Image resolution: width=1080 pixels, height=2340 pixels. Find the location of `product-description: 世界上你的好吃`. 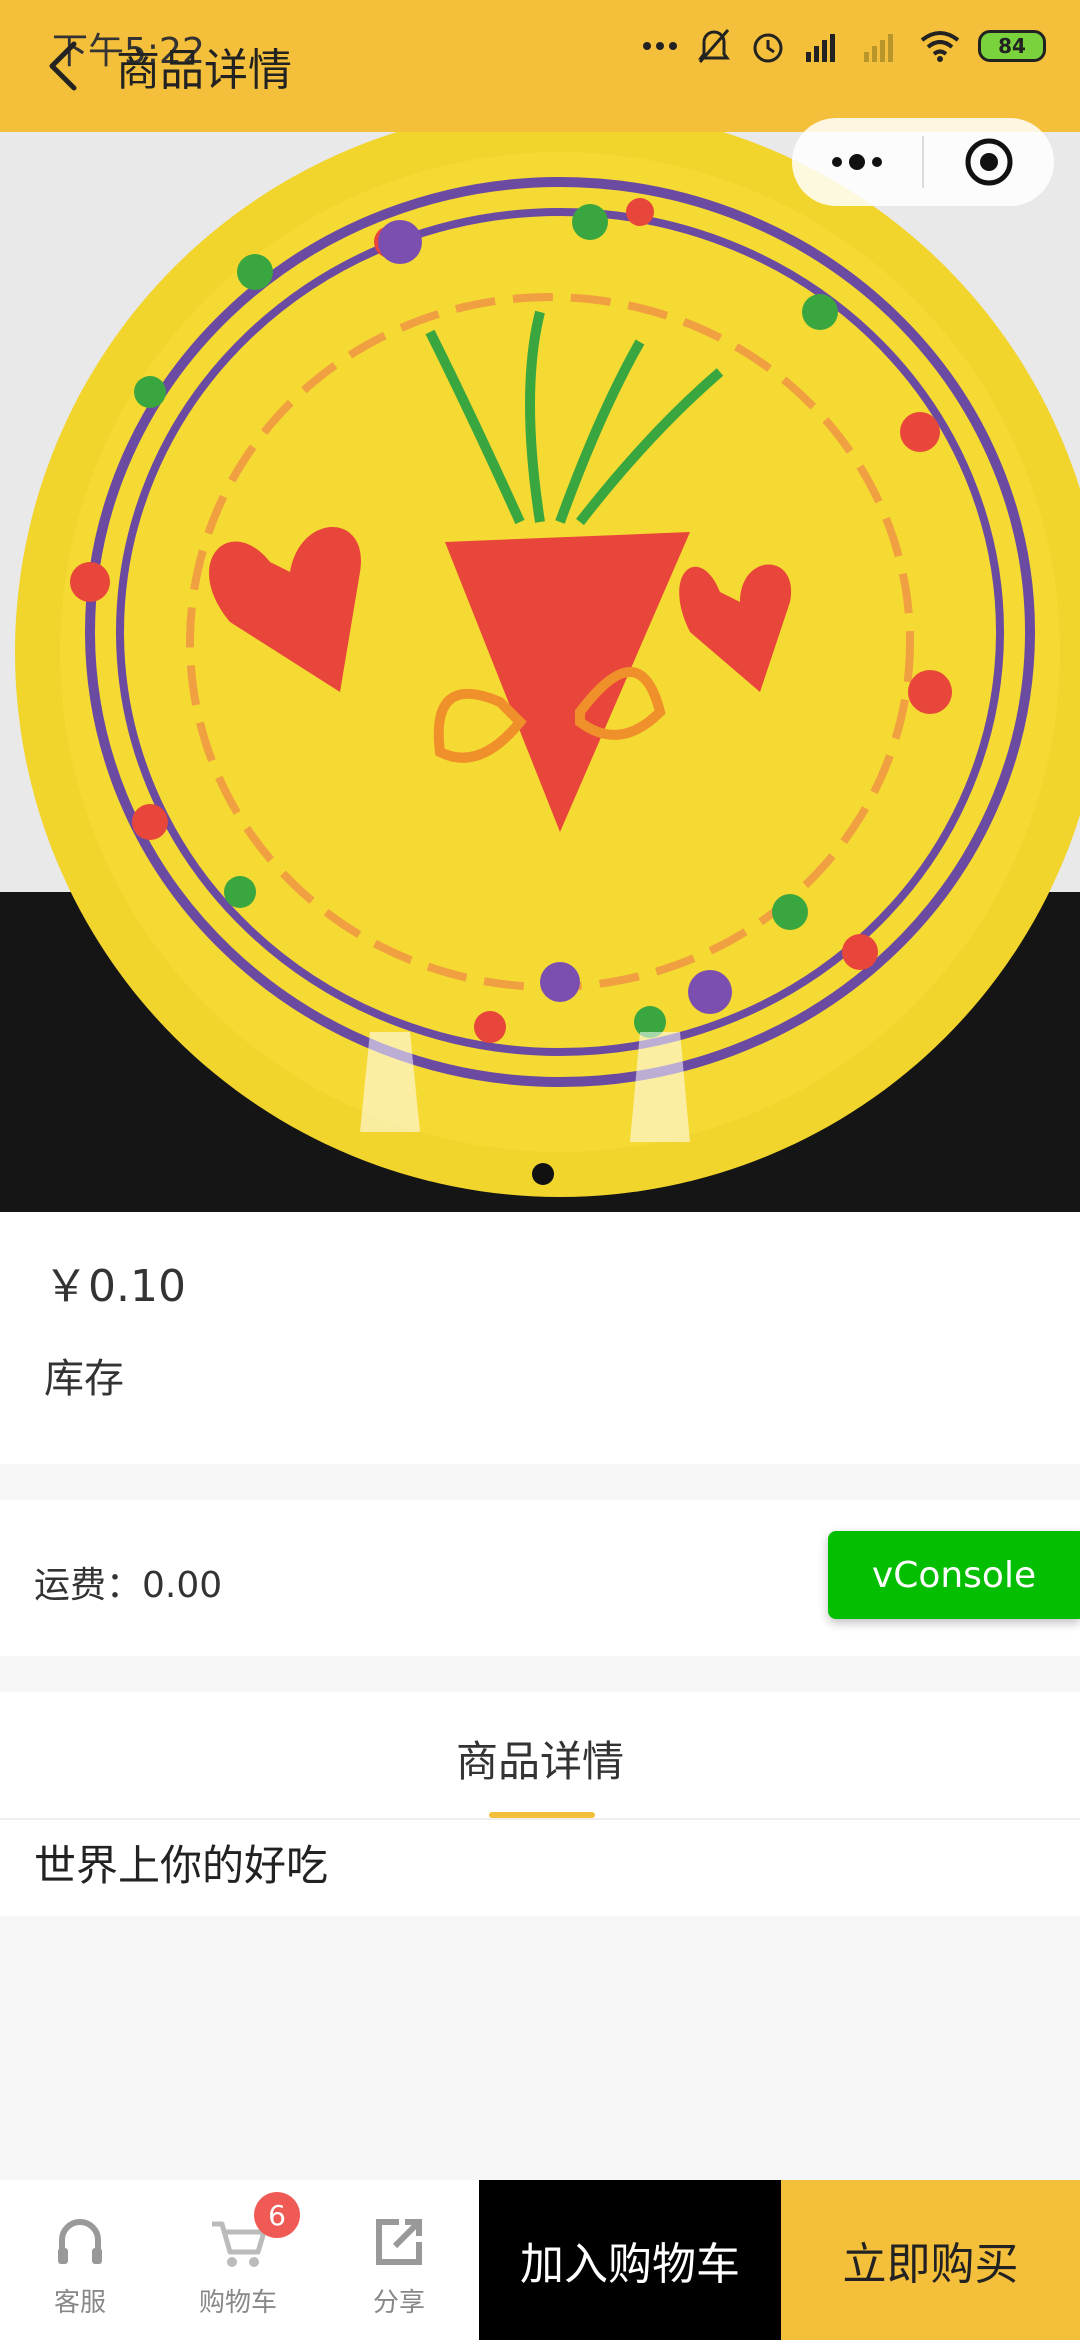

product-description: 世界上你的好吃 is located at coordinates (181, 1865).